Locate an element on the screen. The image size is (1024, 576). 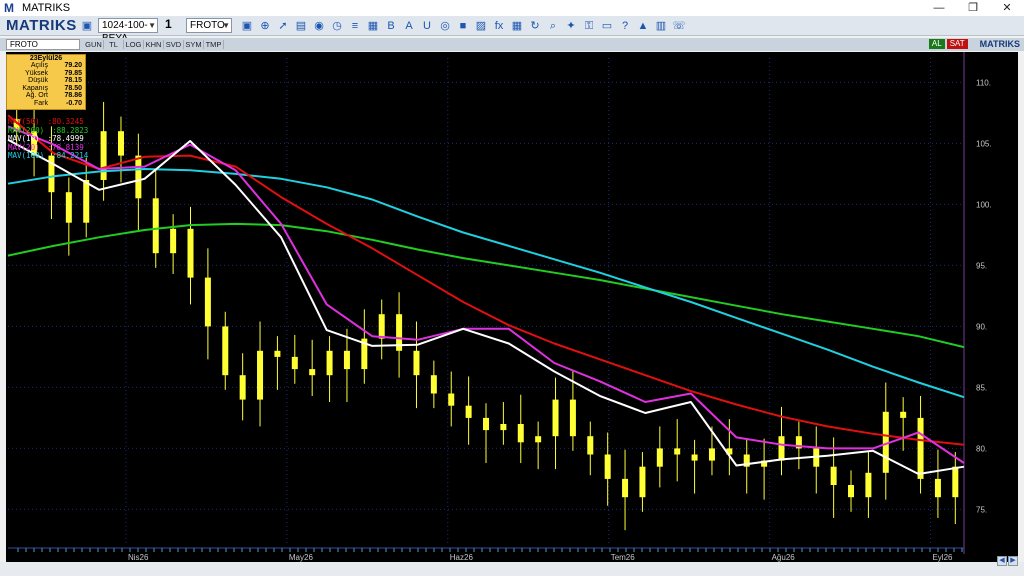
chart-type-icon: ▤ is located at coordinates (301, 26).